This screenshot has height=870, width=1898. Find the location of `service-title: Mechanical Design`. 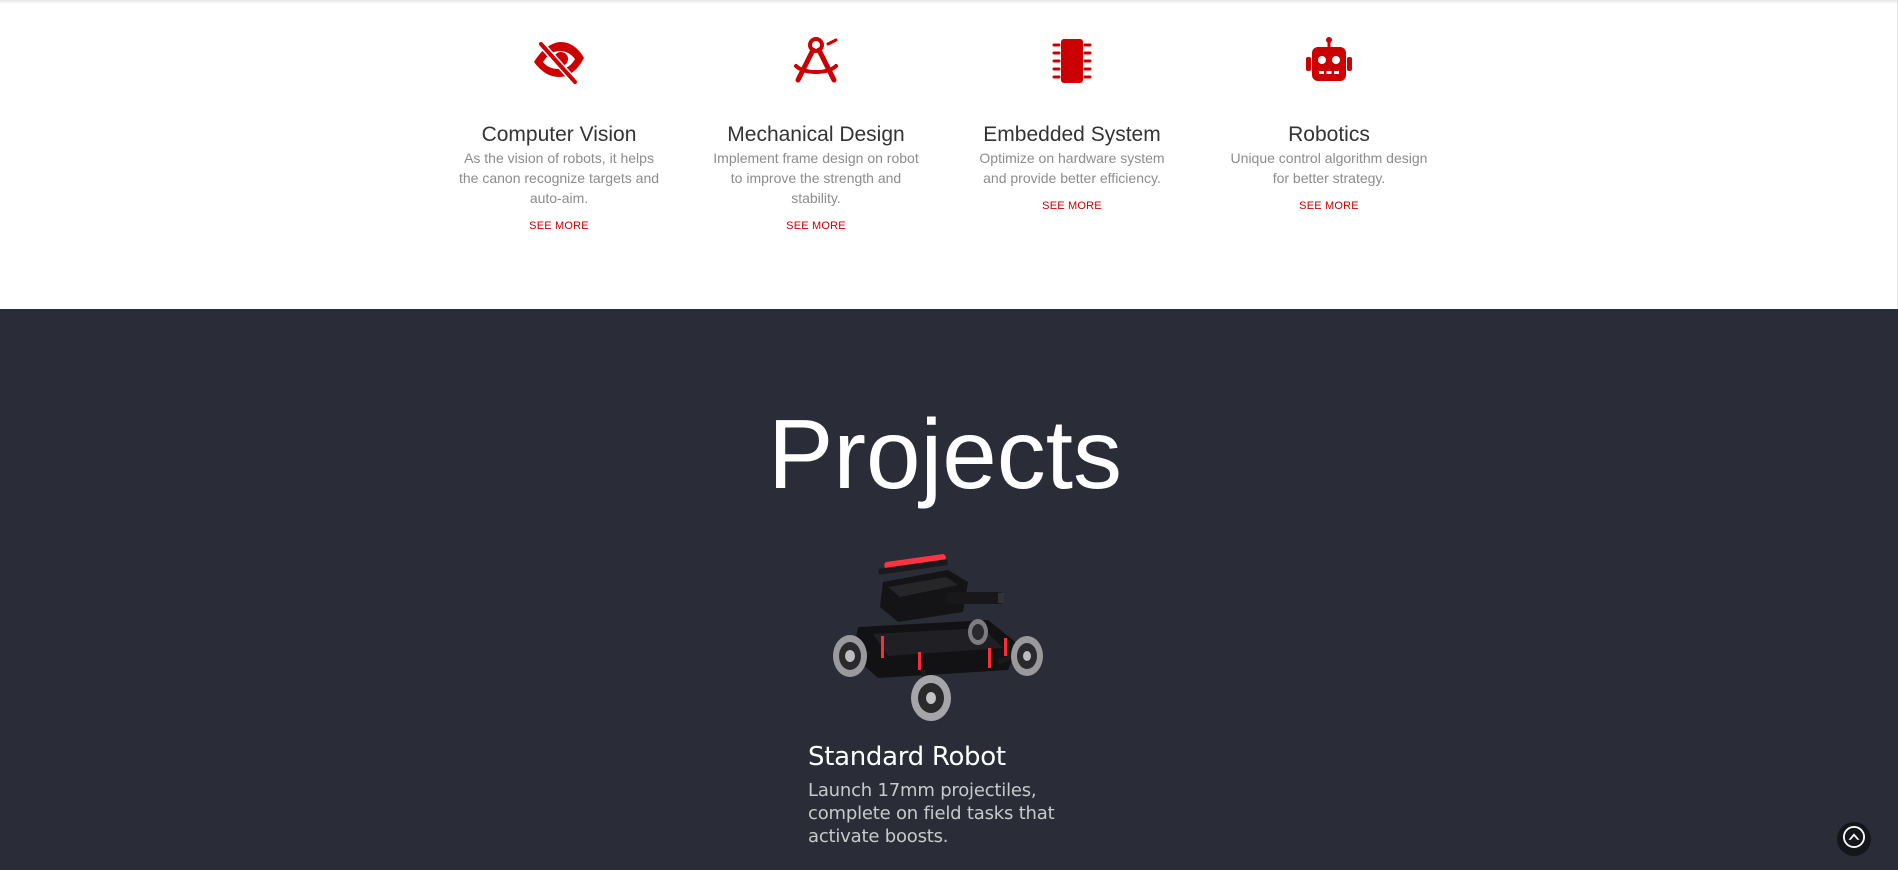

service-title: Mechanical Design is located at coordinates (816, 134).